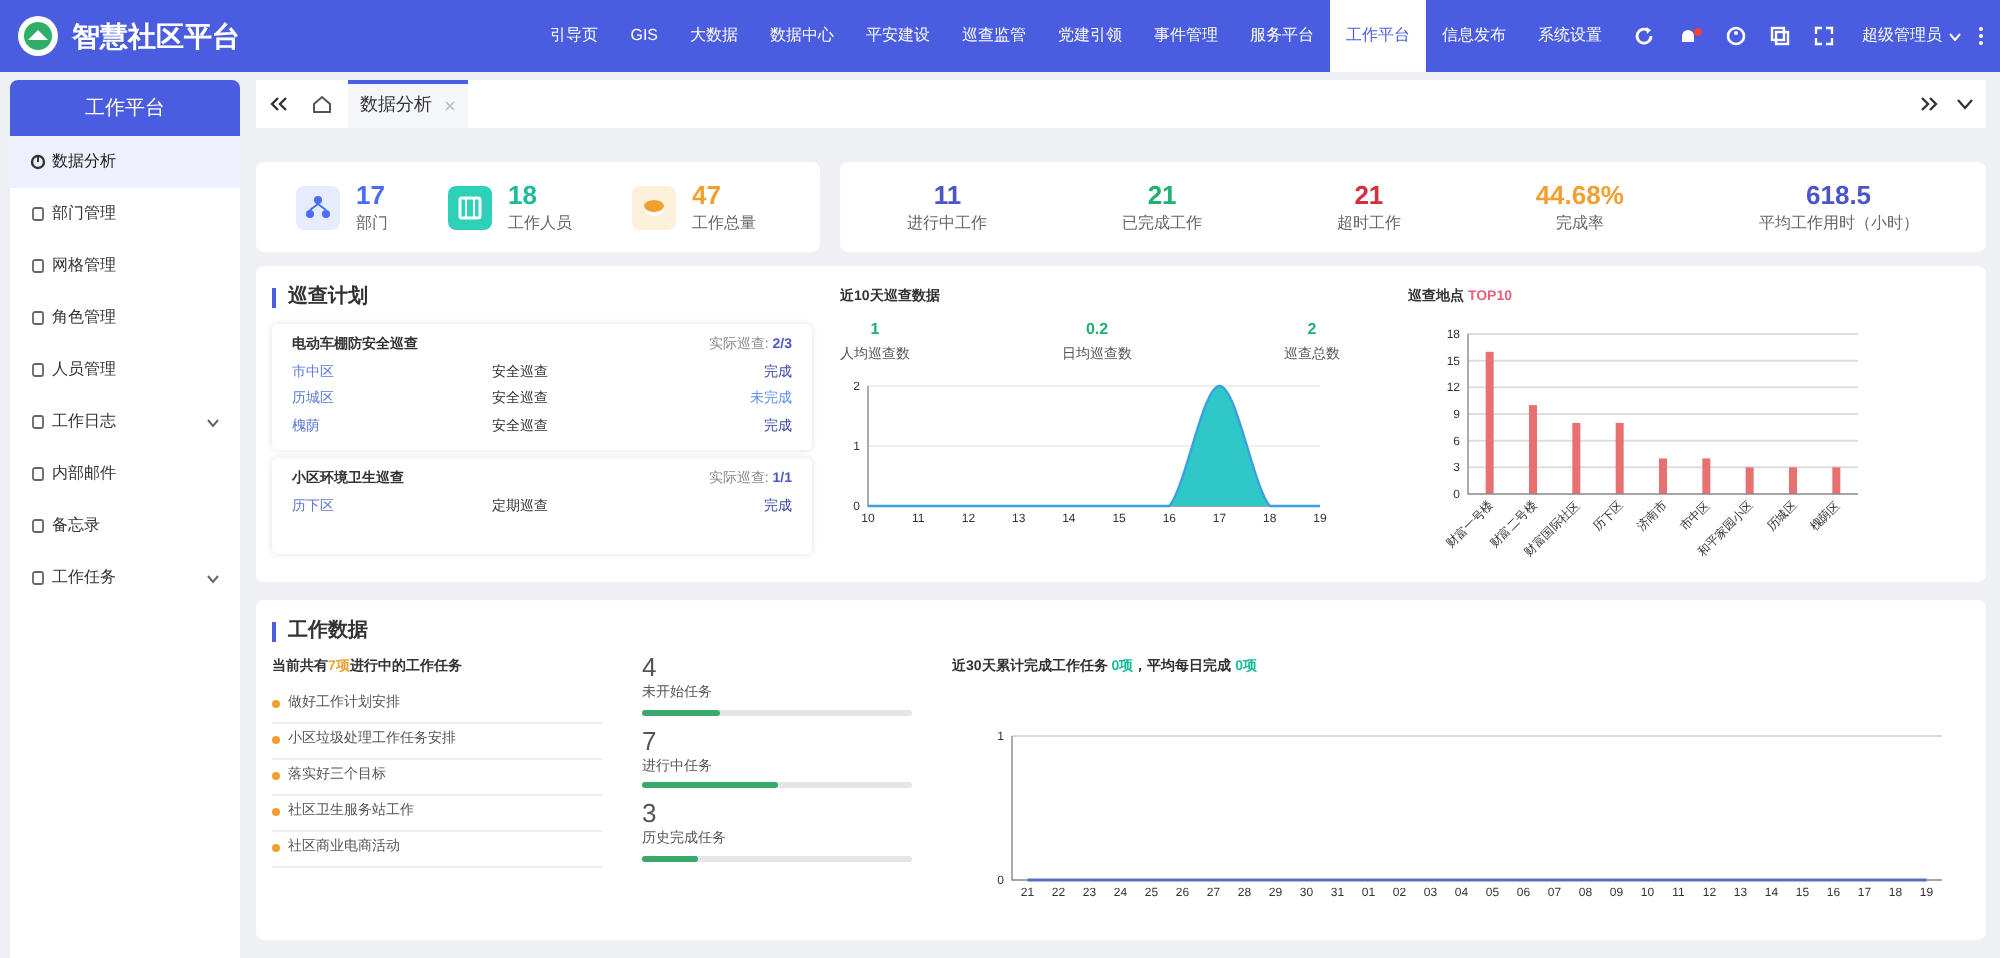  I want to click on people-icon, so click(470, 207).